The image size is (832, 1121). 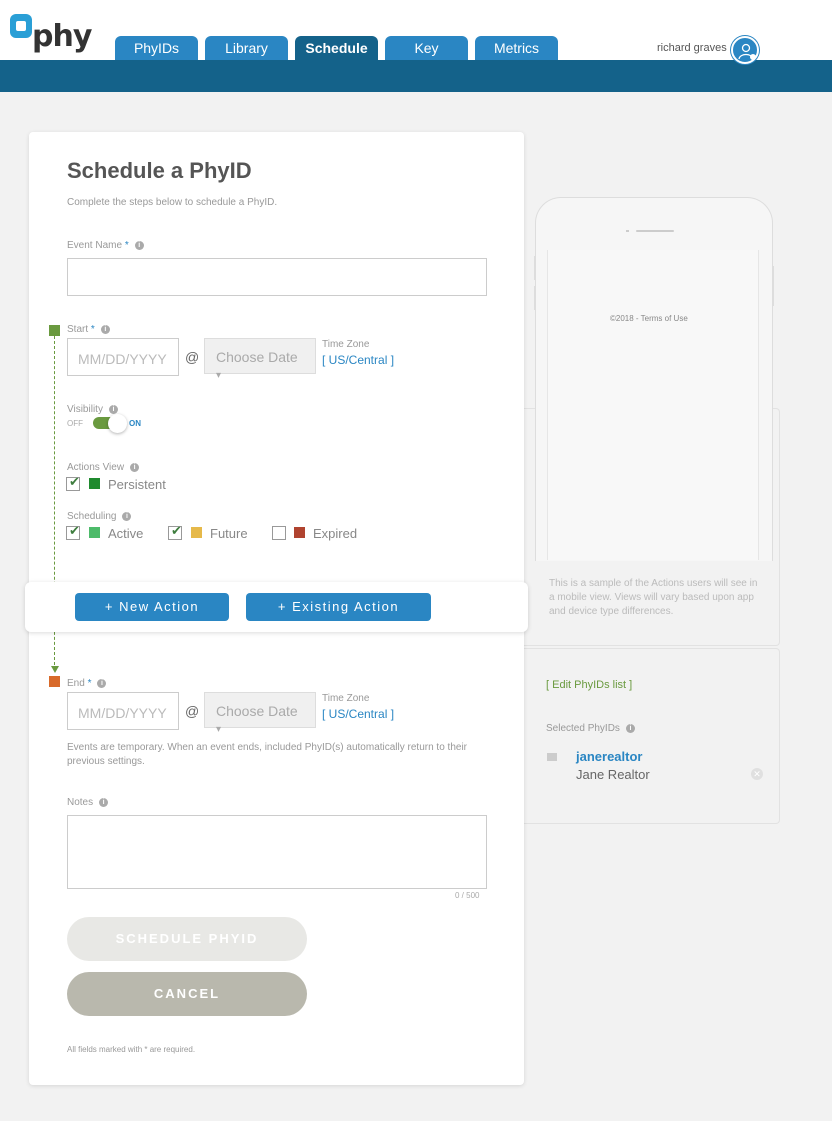 I want to click on event-name-label: Event Name * i, so click(x=105, y=245).